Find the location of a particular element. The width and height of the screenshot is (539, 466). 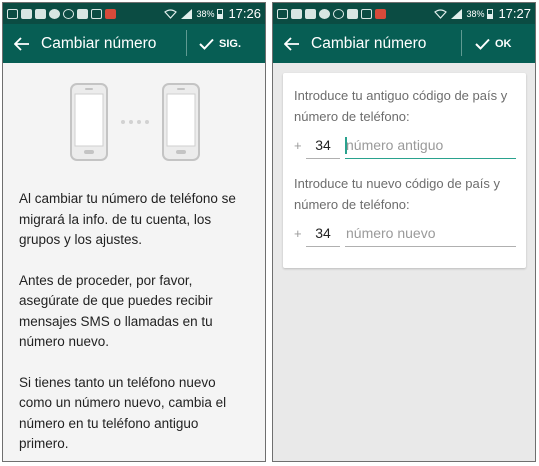

old-phone-number-placeholder: número antiguo is located at coordinates (395, 145).